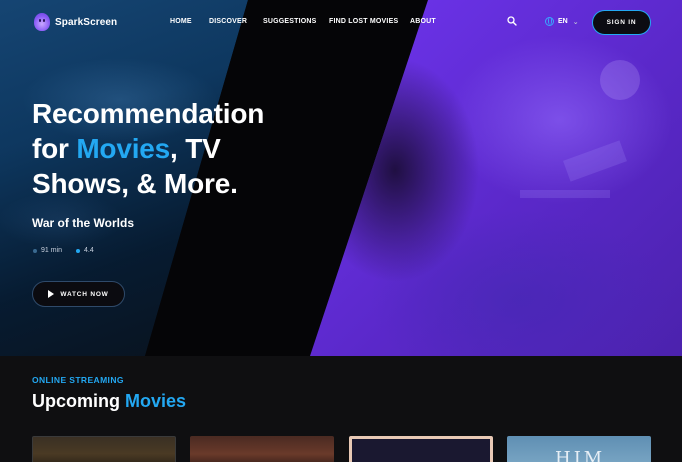 This screenshot has height=462, width=682. What do you see at coordinates (228, 21) in the screenshot?
I see `nav-discover: DISCOVER` at bounding box center [228, 21].